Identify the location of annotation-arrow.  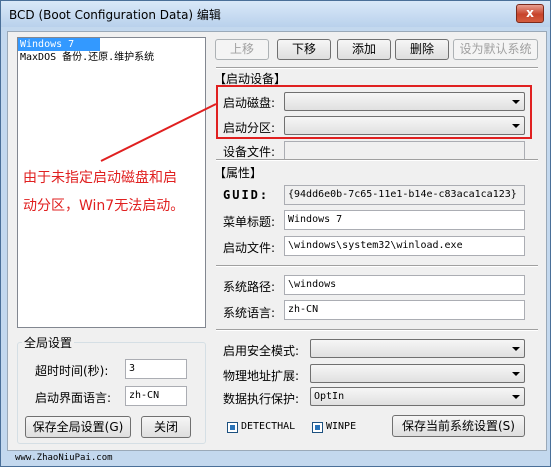
(158, 132).